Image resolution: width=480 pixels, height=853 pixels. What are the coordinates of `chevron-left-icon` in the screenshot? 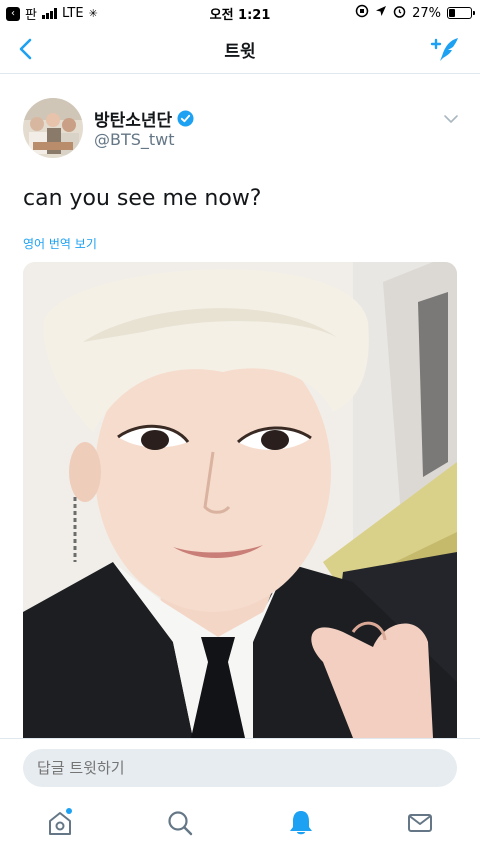 It's located at (27, 49).